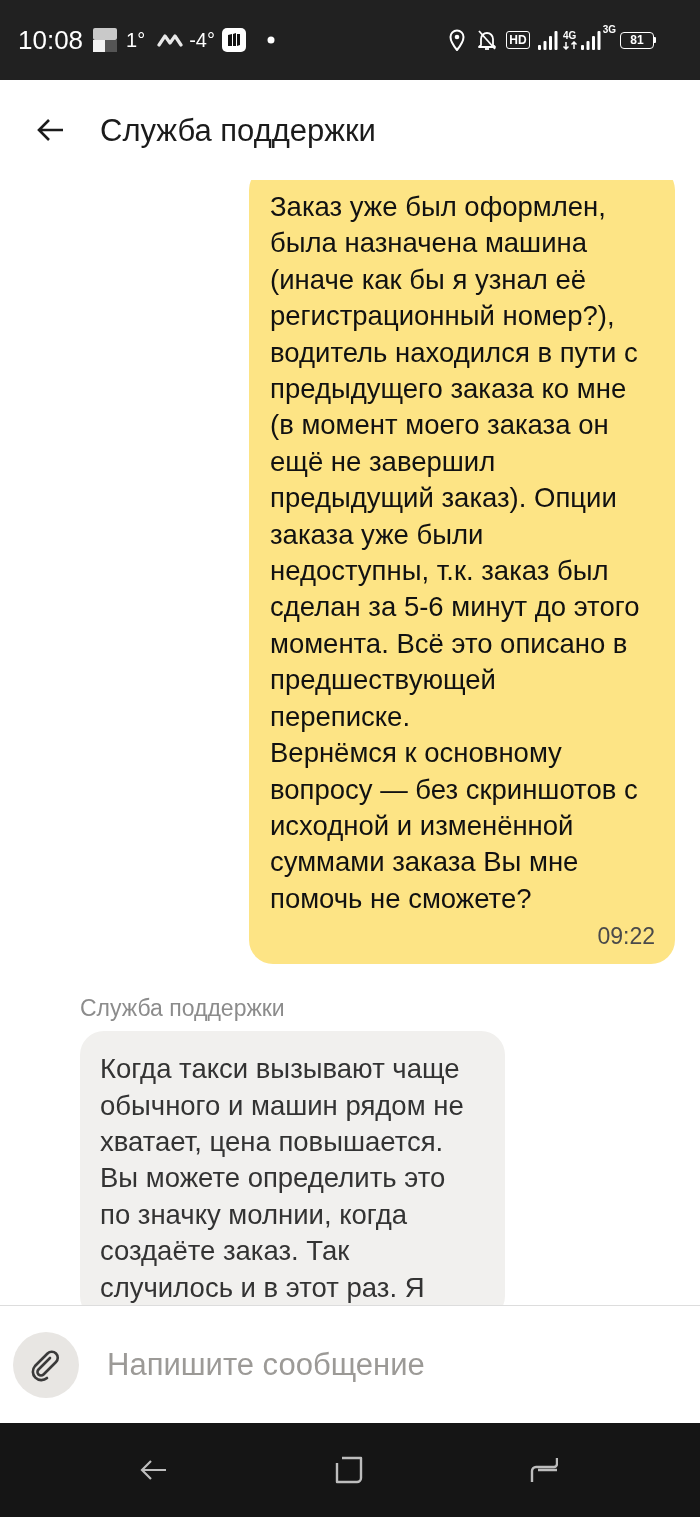 The height and width of the screenshot is (1517, 700). I want to click on hd-badge: HD, so click(518, 40).